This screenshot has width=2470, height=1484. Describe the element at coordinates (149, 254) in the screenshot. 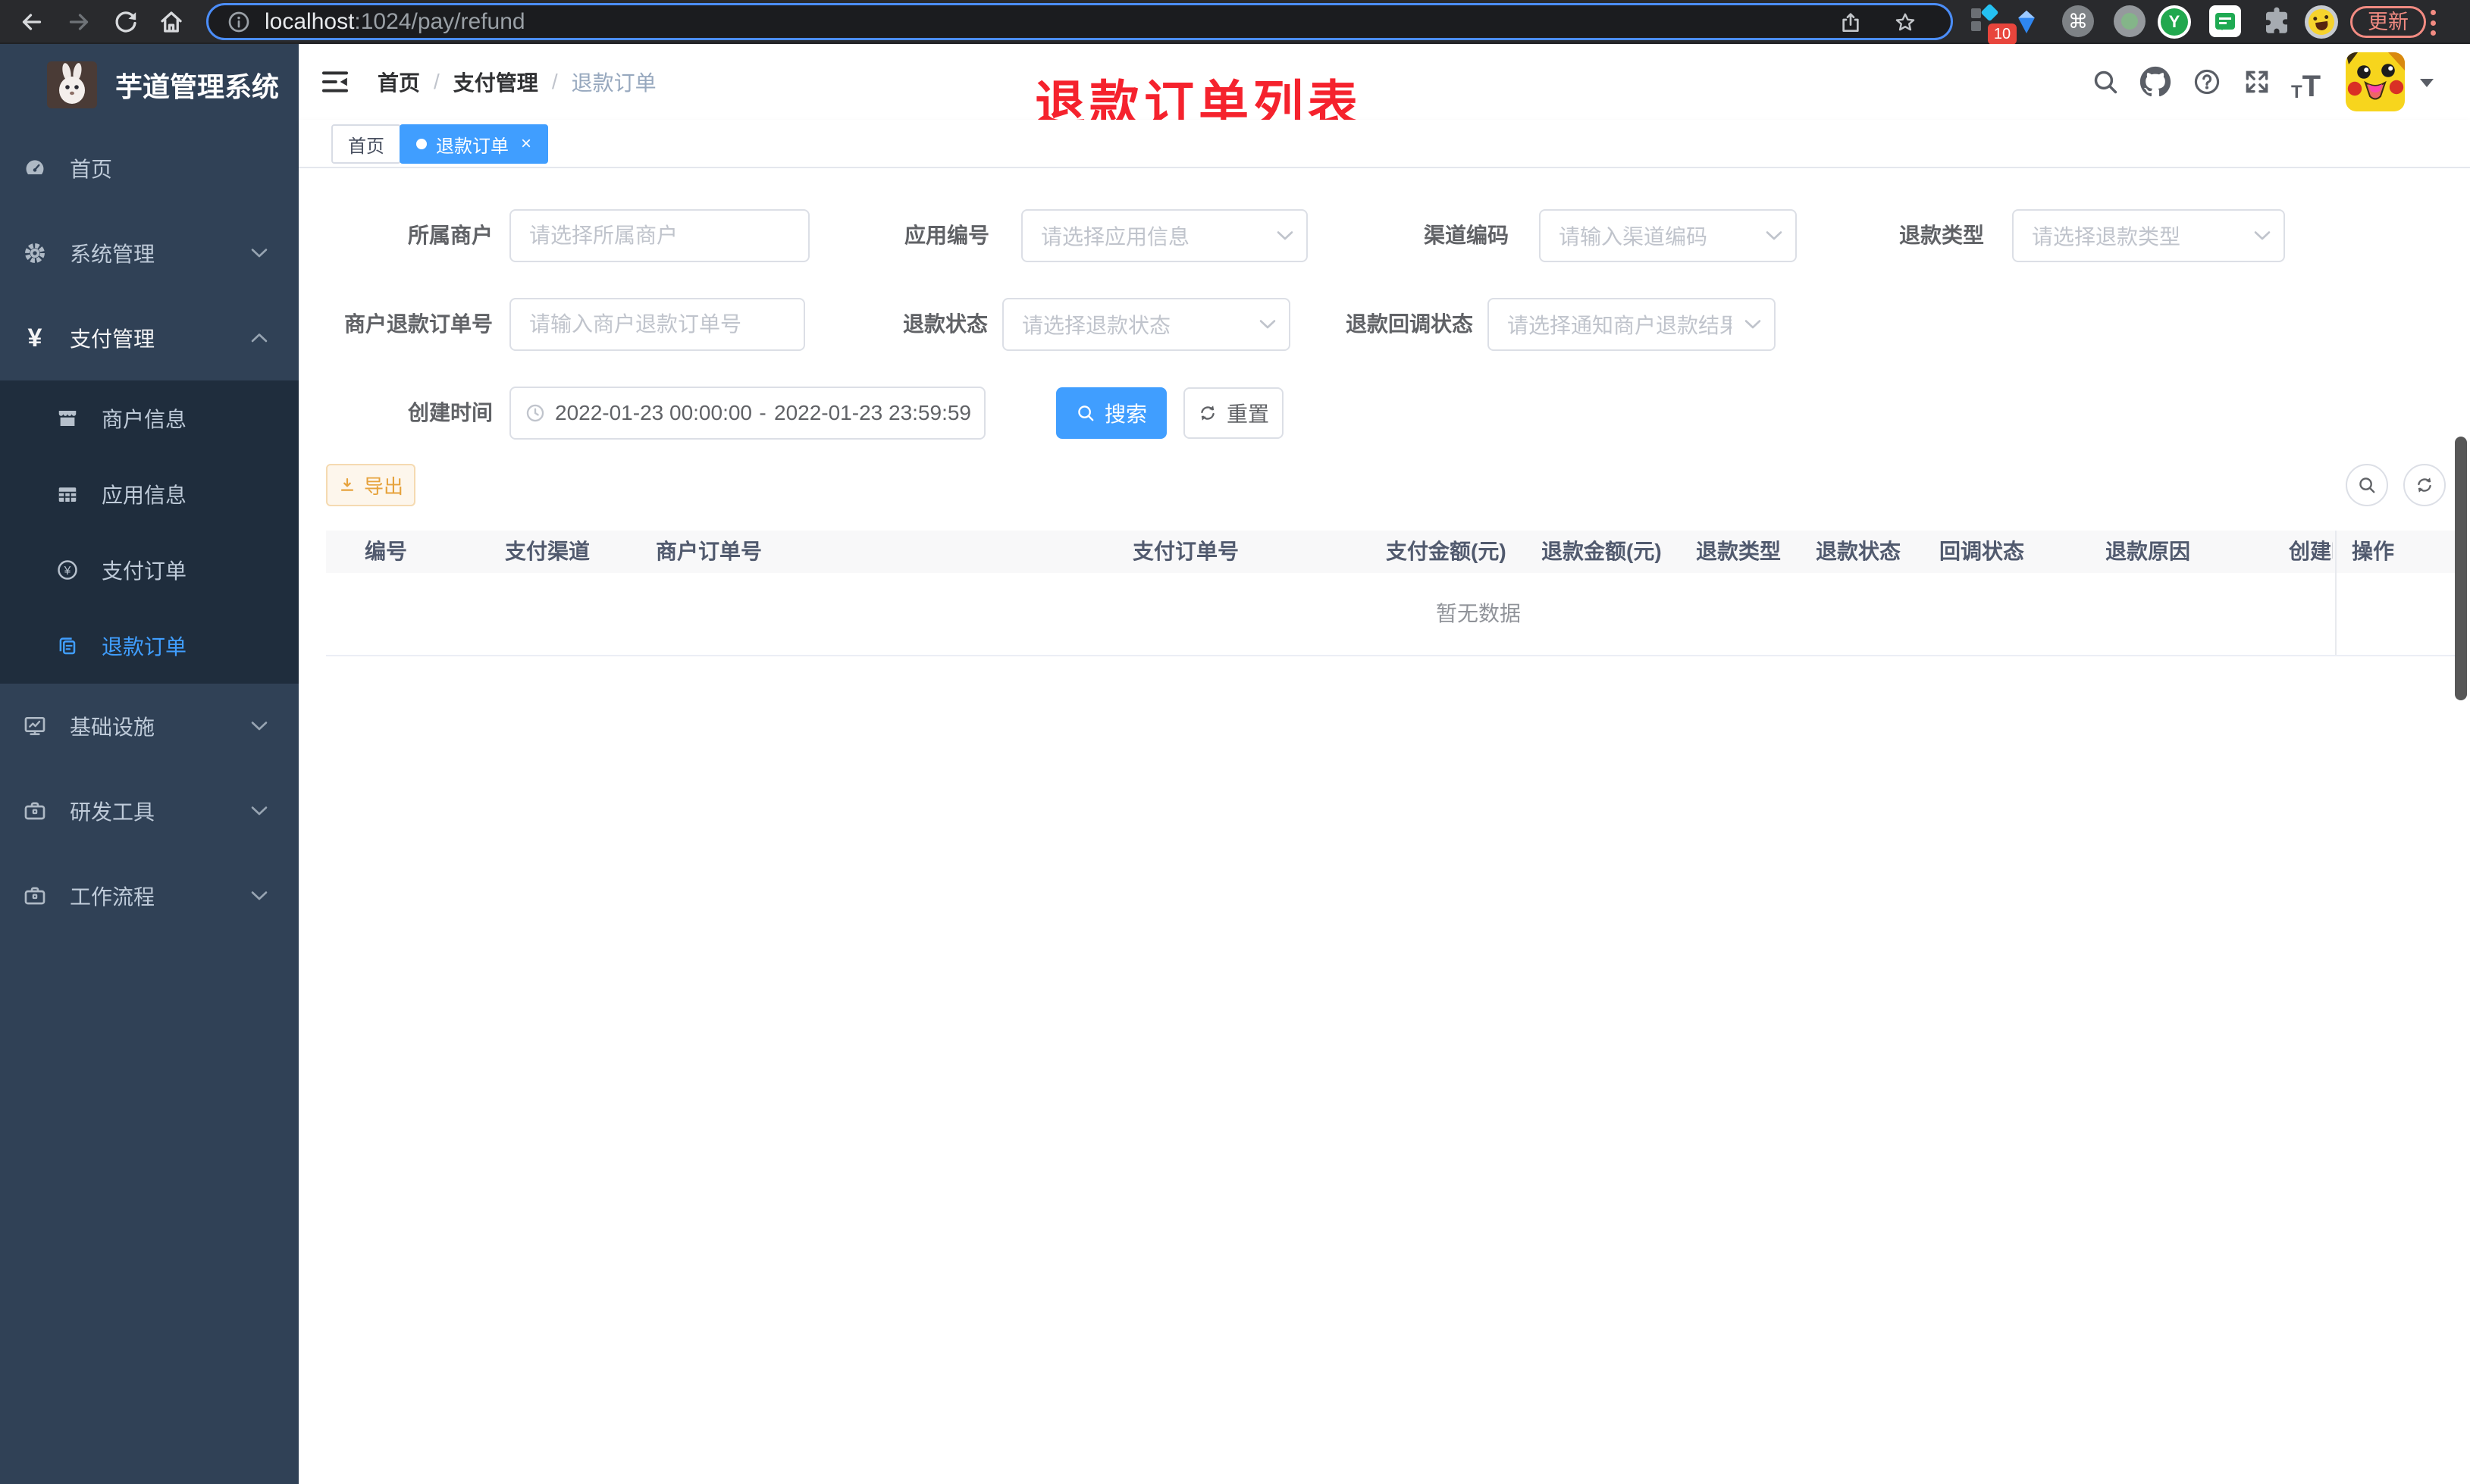

I see `sidebar-item-system: 系统管理` at that location.